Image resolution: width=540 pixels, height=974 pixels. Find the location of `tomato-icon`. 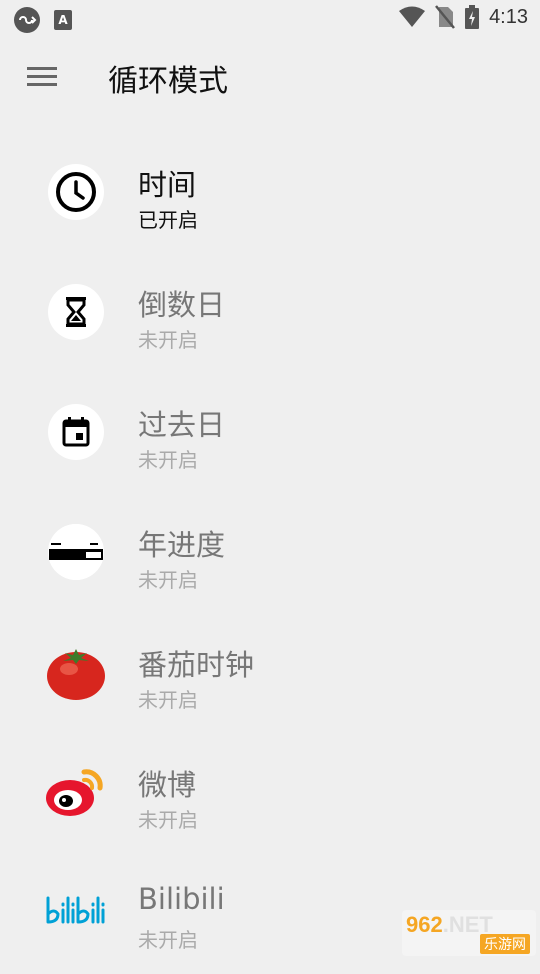

tomato-icon is located at coordinates (76, 672).